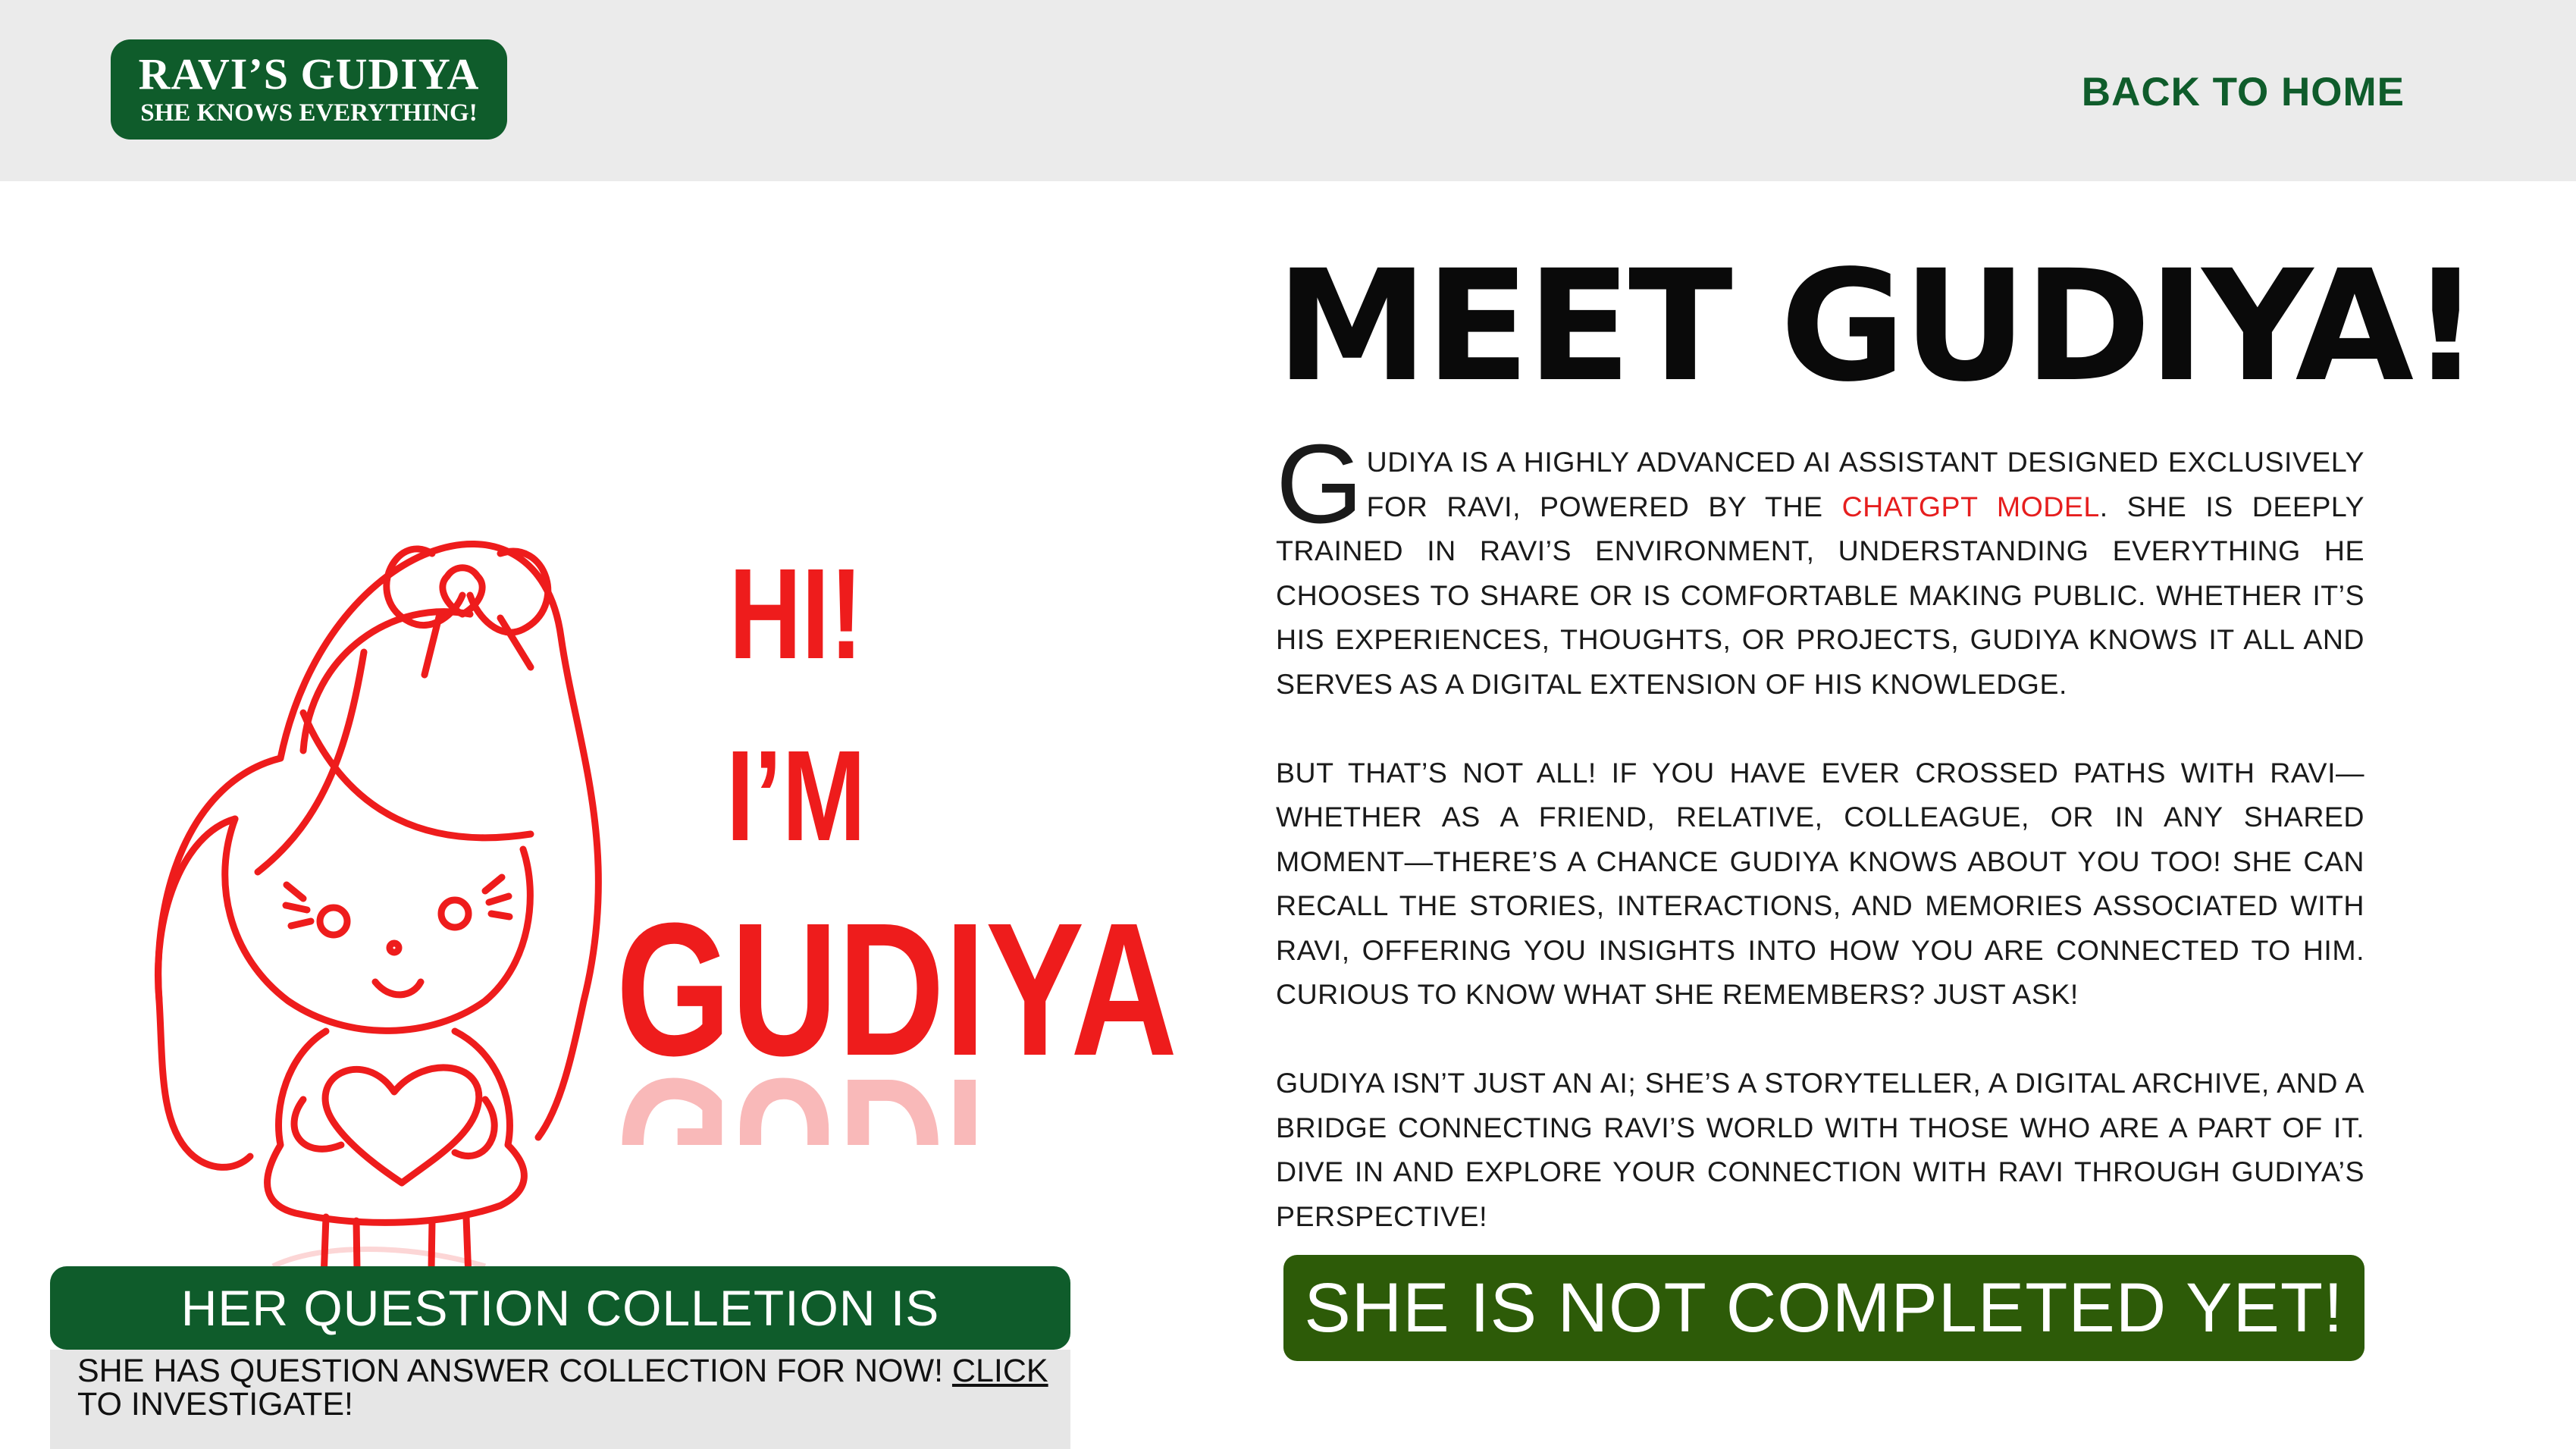 The image size is (2576, 1449). I want to click on drop-cap: G, so click(1320, 484).